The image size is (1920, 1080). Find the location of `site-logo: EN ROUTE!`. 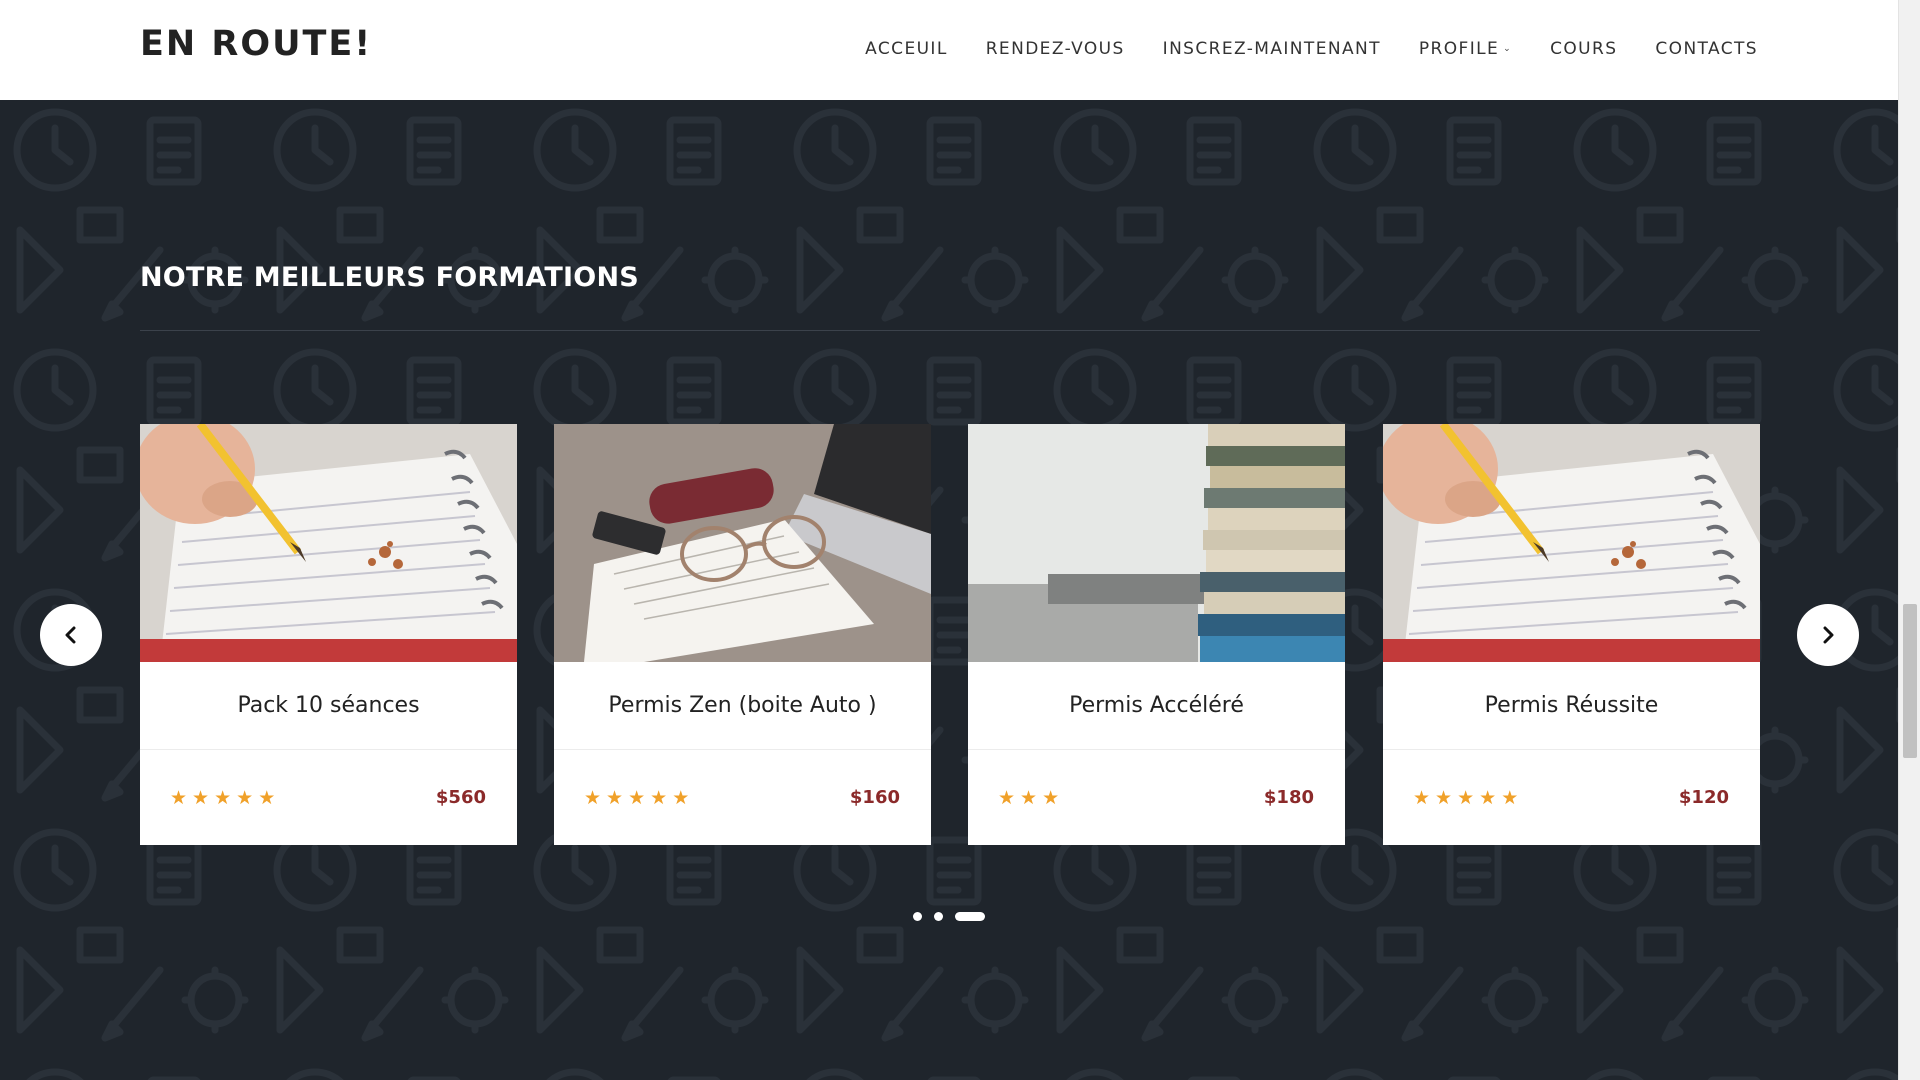

site-logo: EN ROUTE! is located at coordinates (256, 44).